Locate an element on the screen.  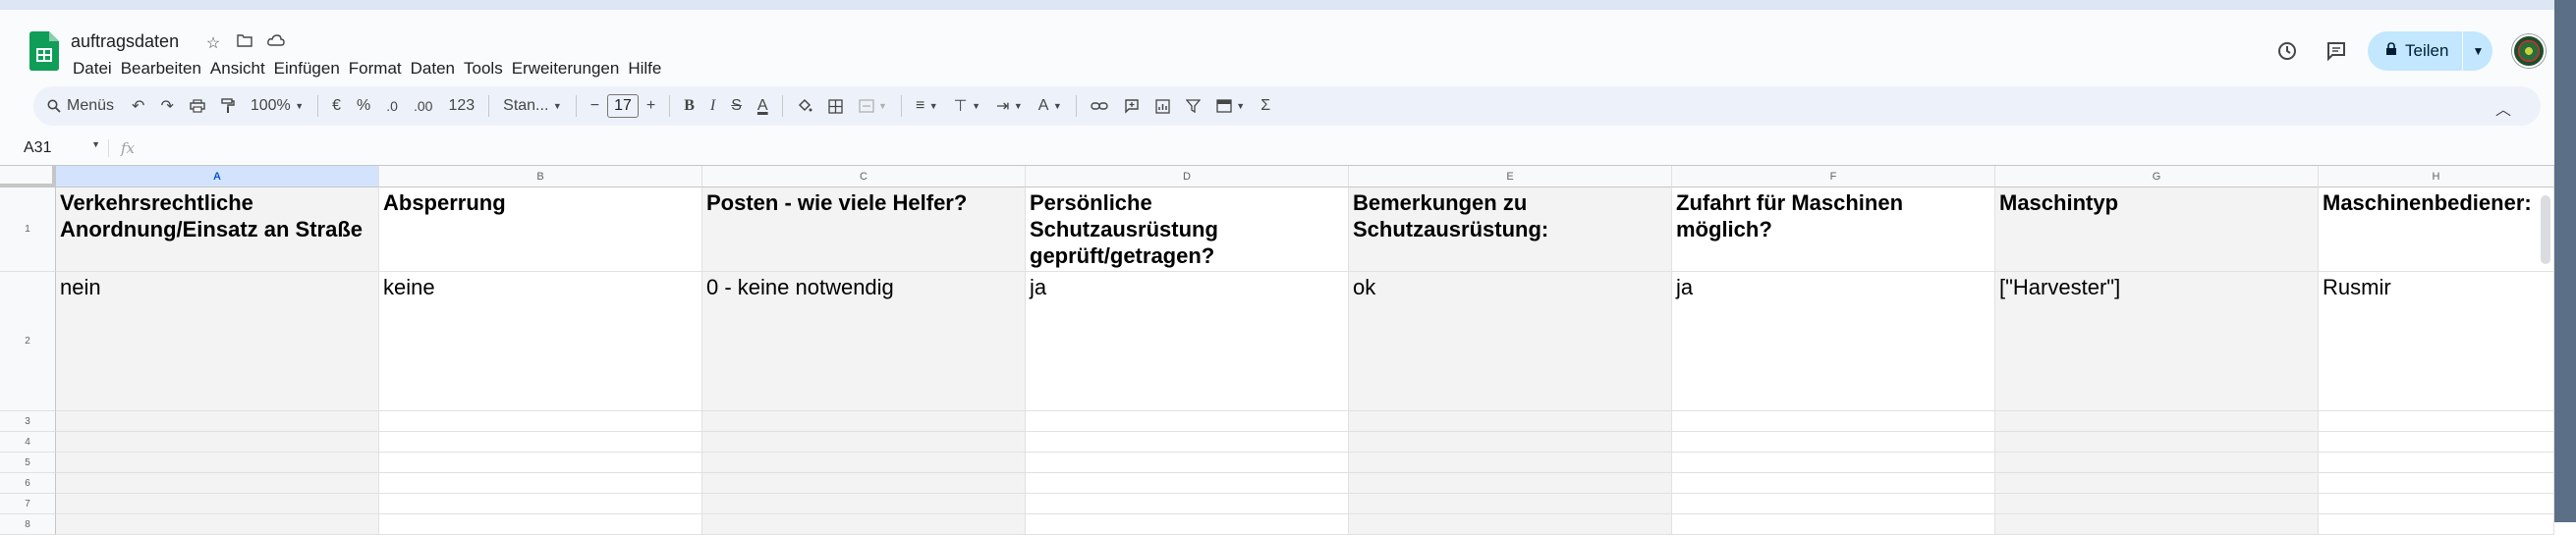
cell-a5 is located at coordinates (217, 463).